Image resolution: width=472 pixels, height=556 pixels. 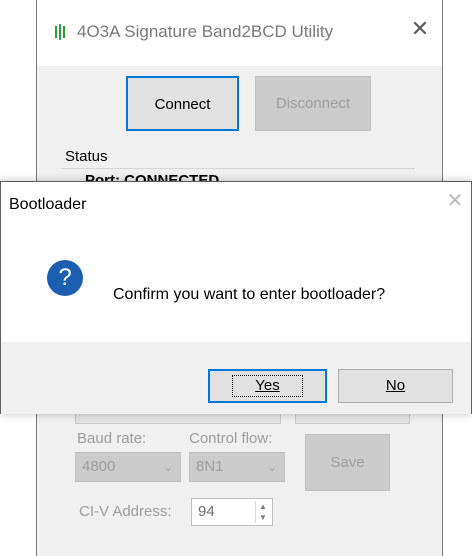 What do you see at coordinates (232, 512) in the screenshot?
I see `civ-address-input: 94 ▲ ▼` at bounding box center [232, 512].